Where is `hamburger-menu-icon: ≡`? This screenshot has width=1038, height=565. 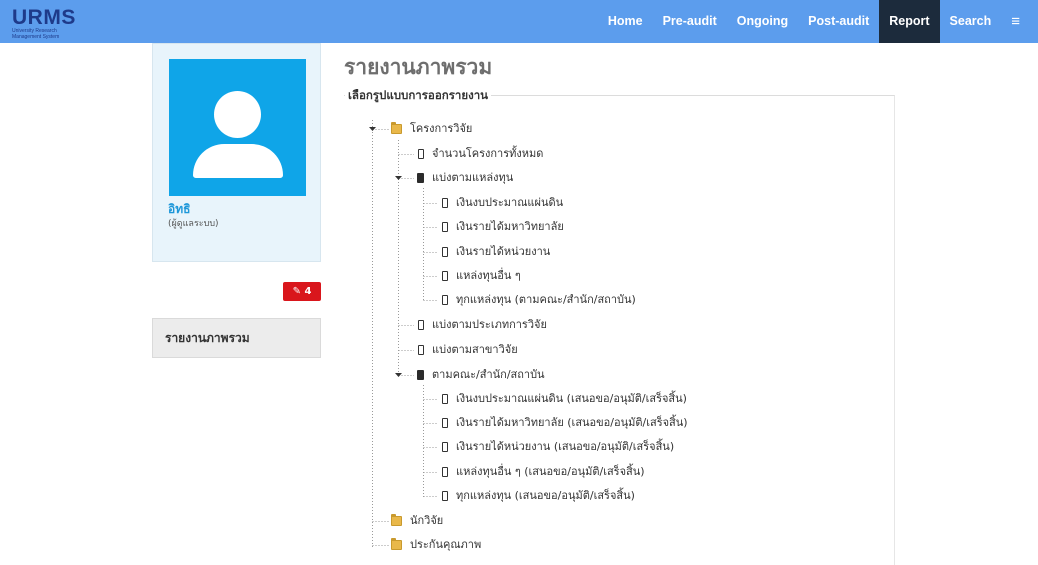 hamburger-menu-icon: ≡ is located at coordinates (1019, 21).